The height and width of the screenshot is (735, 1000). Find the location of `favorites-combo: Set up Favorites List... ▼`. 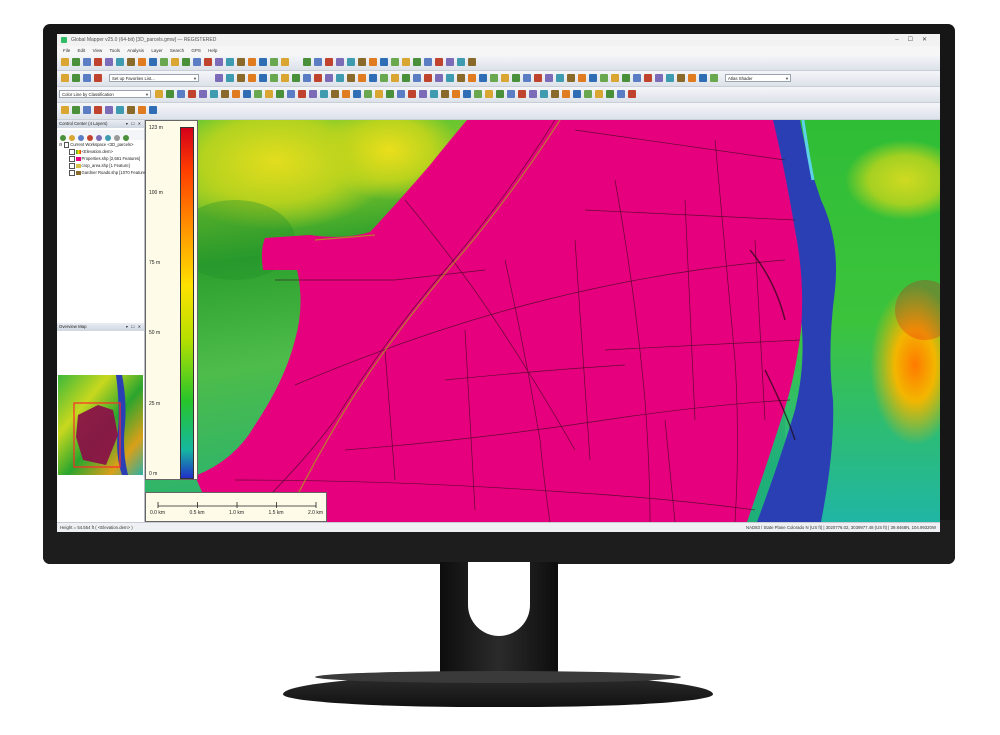

favorites-combo: Set up Favorites List... ▼ is located at coordinates (154, 78).